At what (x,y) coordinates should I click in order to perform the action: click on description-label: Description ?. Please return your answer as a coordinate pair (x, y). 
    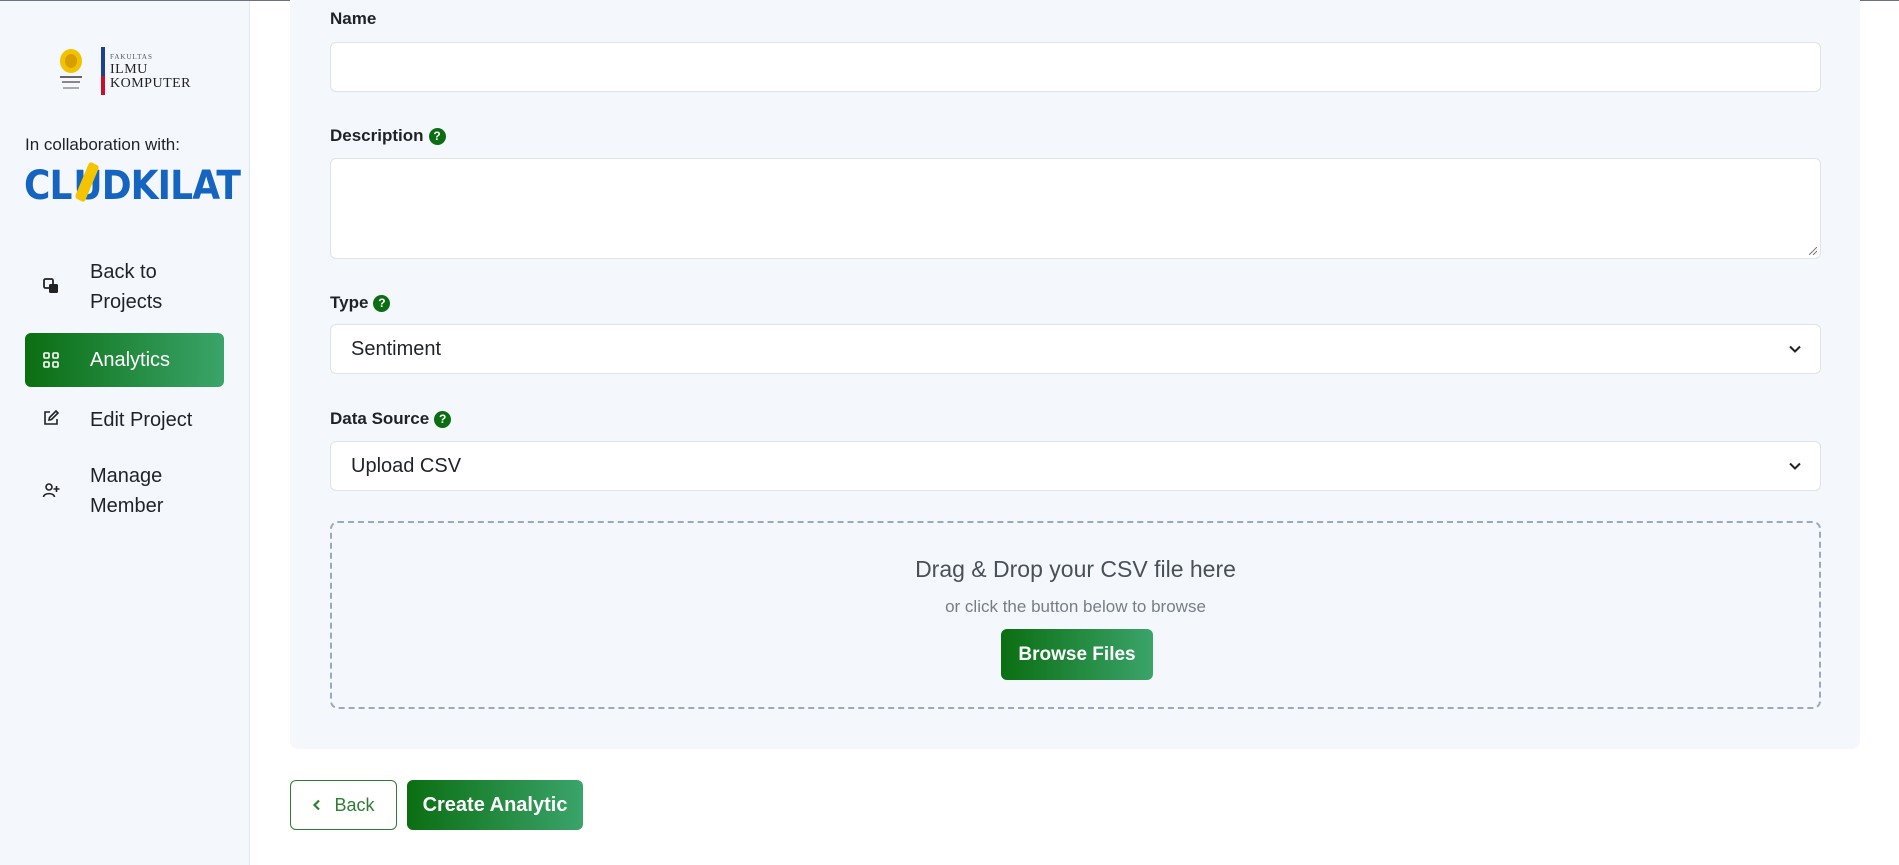
    Looking at the image, I should click on (388, 136).